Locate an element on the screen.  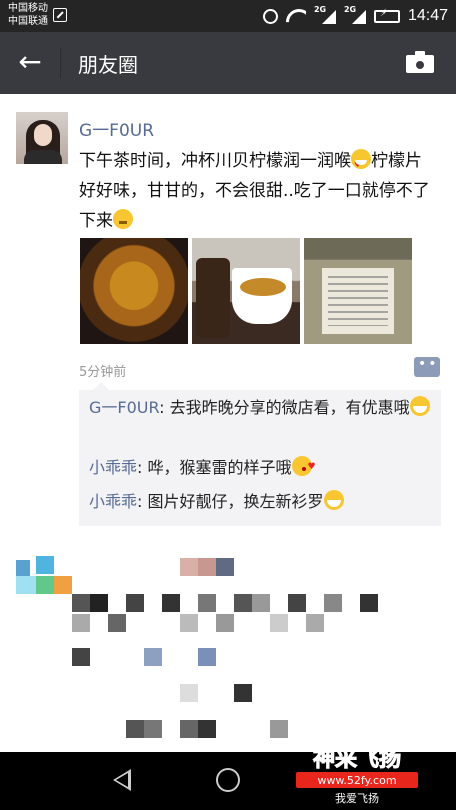
comment-item: 小乖乖: 图片好靓仔，换左新衫罗 is located at coordinates (262, 502).